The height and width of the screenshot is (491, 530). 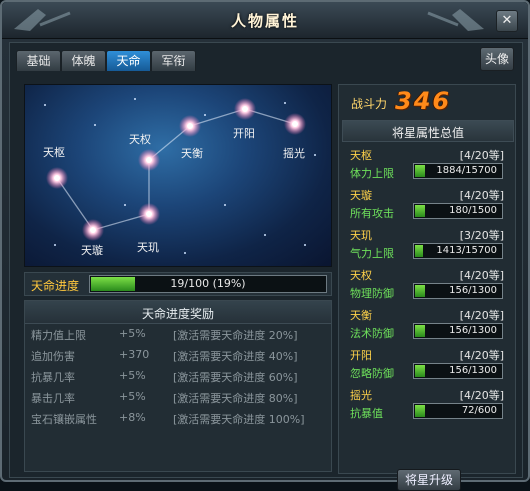 I want to click on star-name: 开阳, so click(x=361, y=355).